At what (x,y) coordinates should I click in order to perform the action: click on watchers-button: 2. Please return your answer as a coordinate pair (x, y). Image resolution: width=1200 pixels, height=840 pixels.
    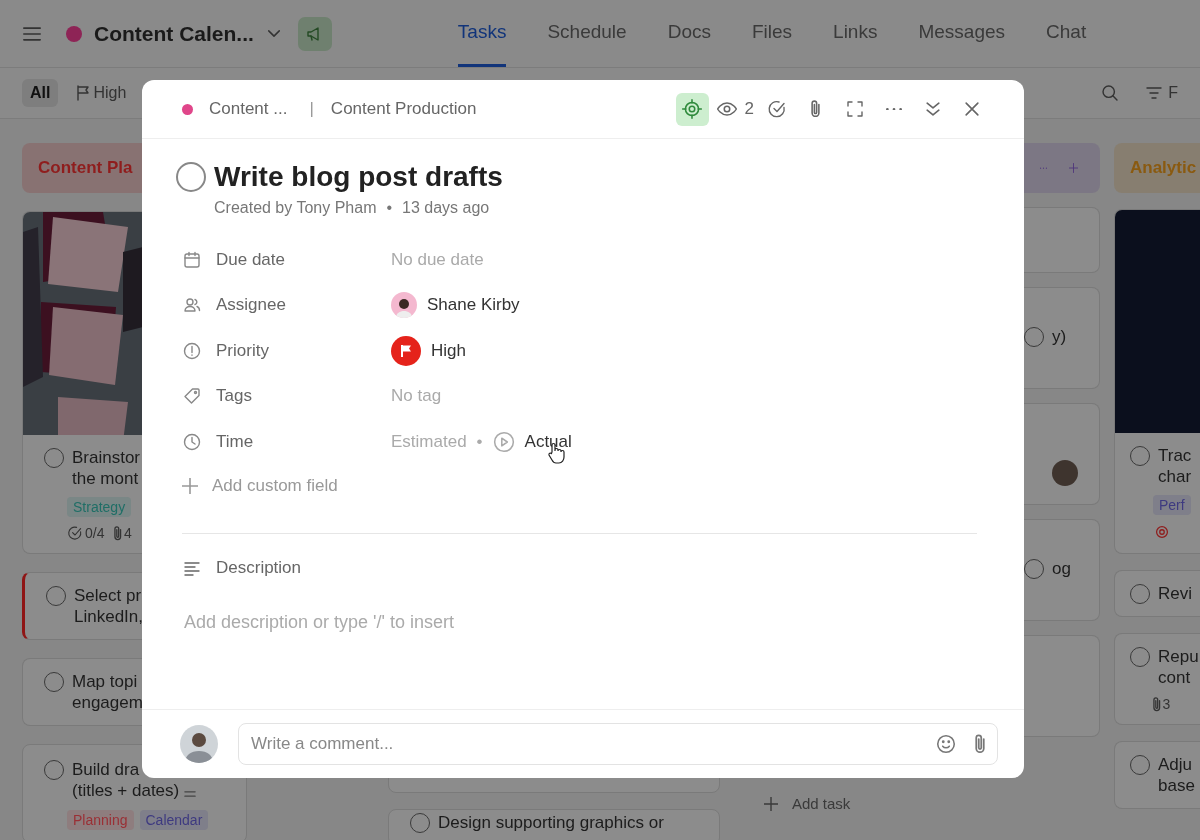
    Looking at the image, I should click on (734, 109).